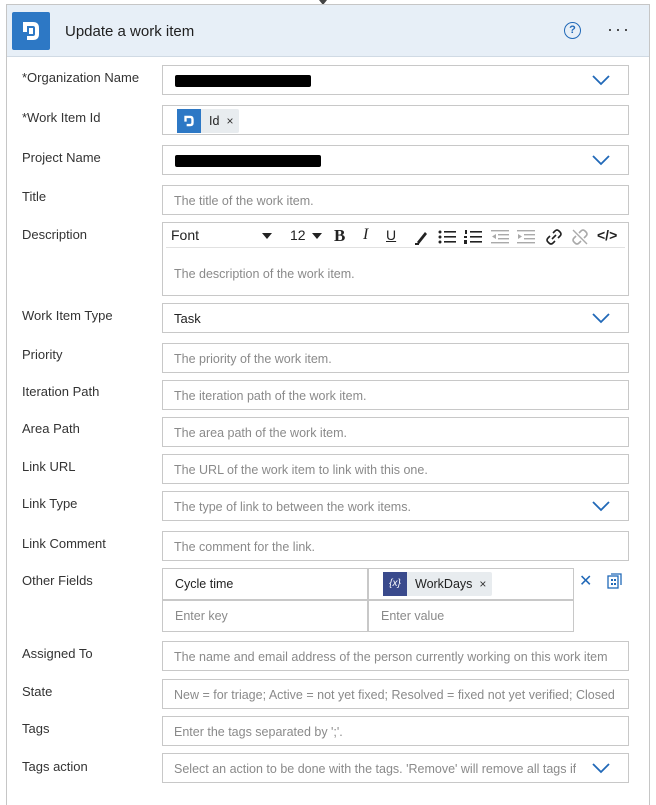  What do you see at coordinates (61, 117) in the screenshot?
I see `label-work-item-id: *Work Item Id` at bounding box center [61, 117].